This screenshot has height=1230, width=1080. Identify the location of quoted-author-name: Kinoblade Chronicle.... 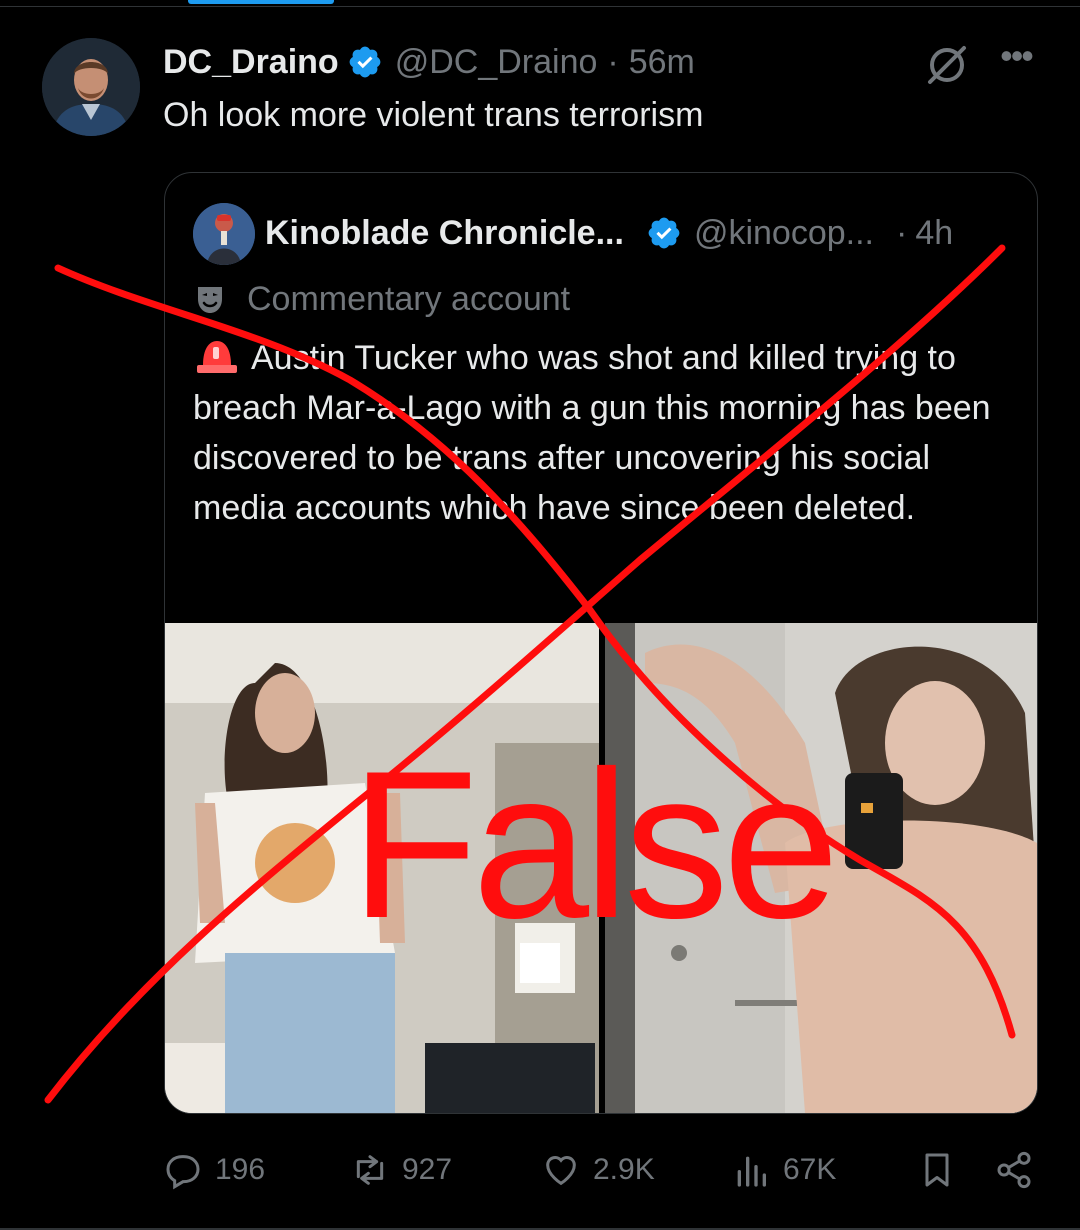
(444, 233).